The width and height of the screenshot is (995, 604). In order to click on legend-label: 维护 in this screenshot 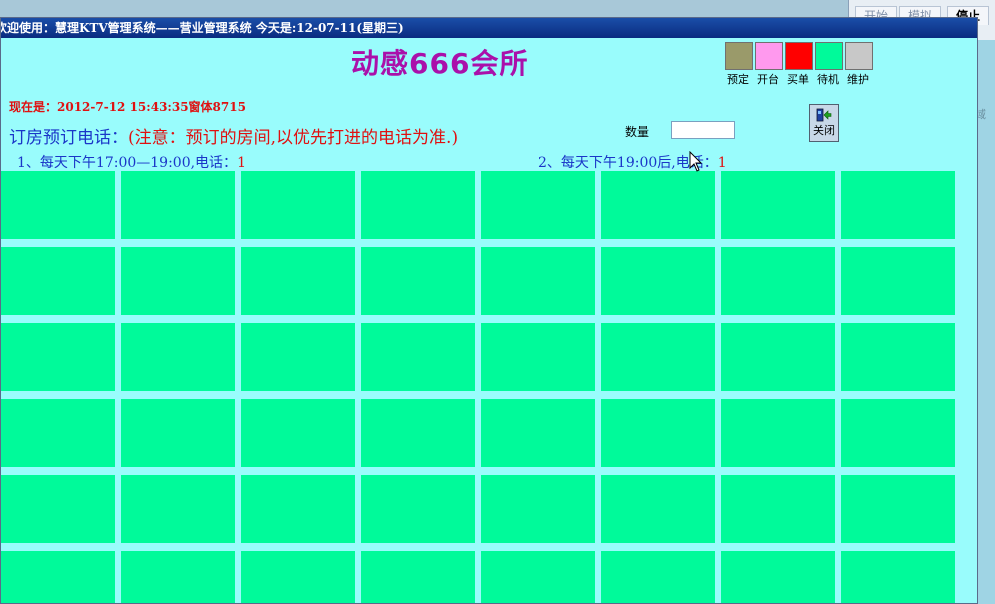, I will do `click(858, 79)`.